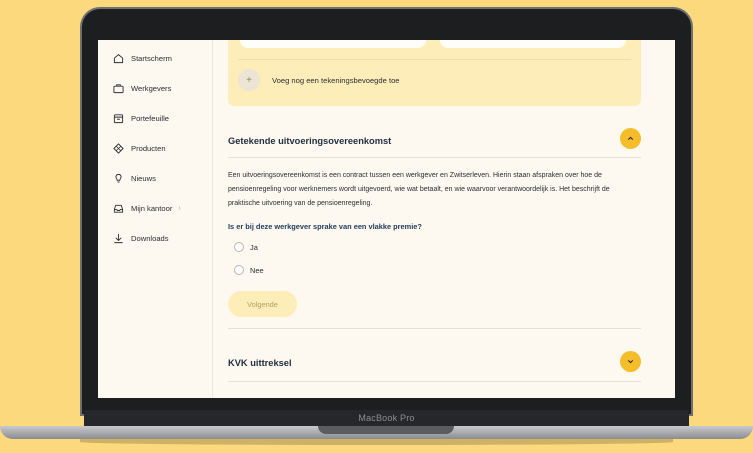  I want to click on diamond-grid-icon, so click(118, 148).